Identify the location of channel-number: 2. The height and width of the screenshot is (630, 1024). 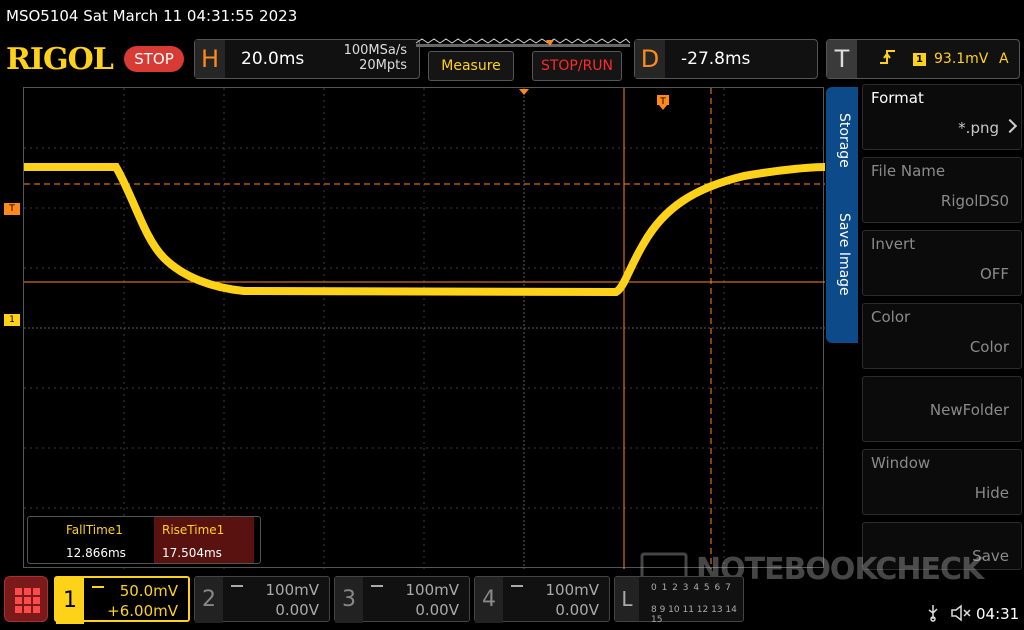
(209, 600).